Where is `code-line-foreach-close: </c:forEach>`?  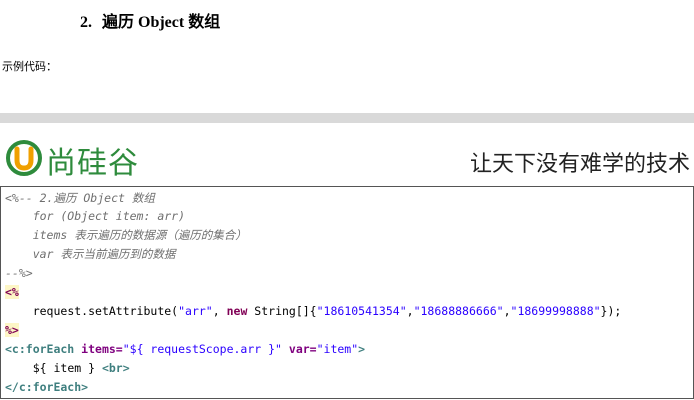
code-line-foreach-close: </c:forEach> is located at coordinates (46, 387).